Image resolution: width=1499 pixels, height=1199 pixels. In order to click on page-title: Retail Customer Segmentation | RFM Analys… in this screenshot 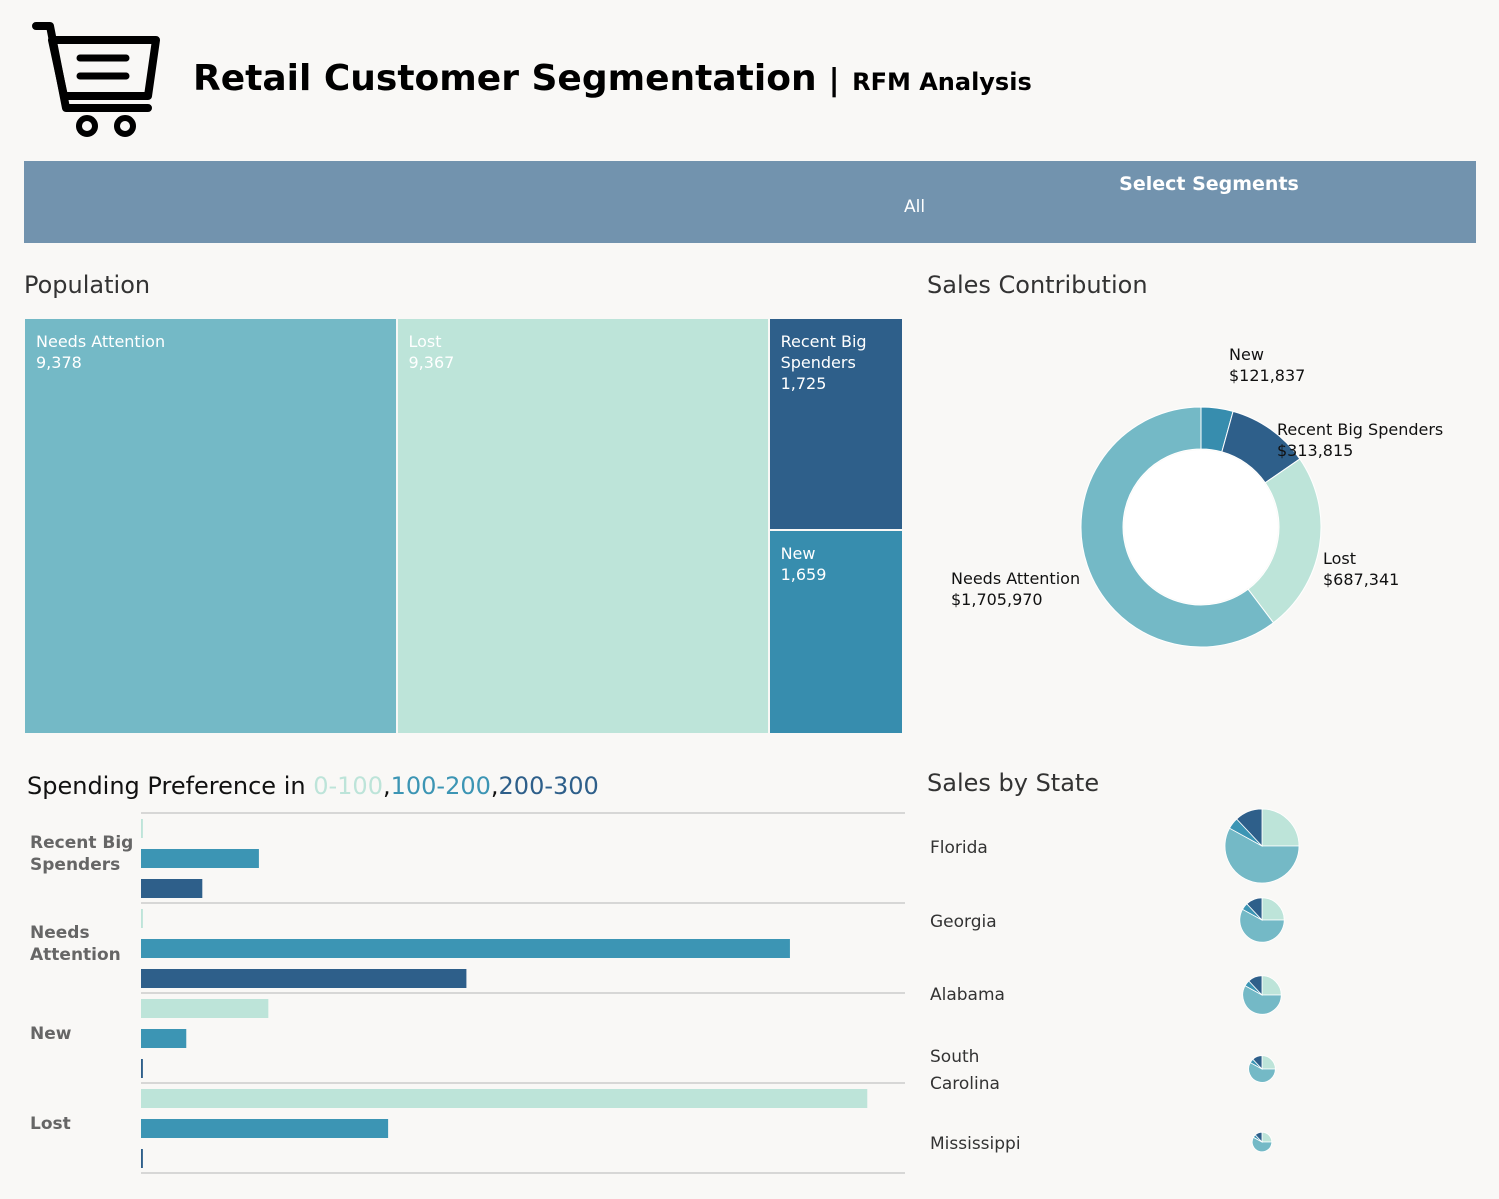, I will do `click(612, 78)`.